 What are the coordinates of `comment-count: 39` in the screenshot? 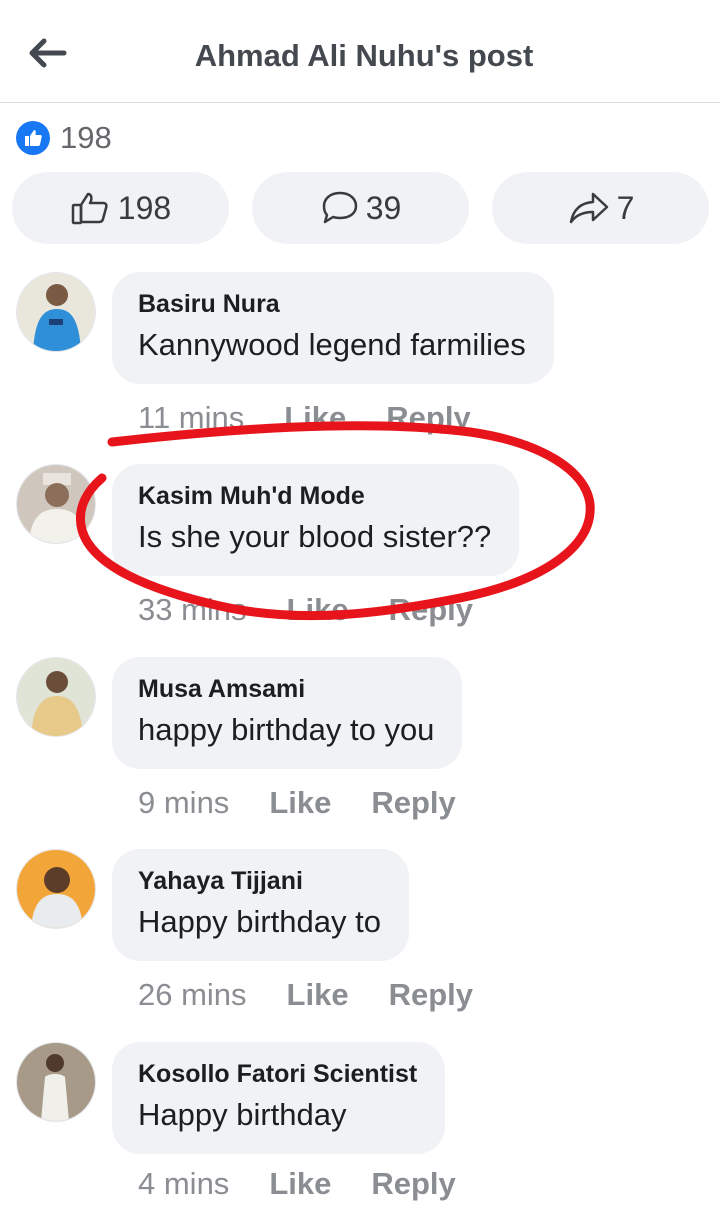 It's located at (383, 207).